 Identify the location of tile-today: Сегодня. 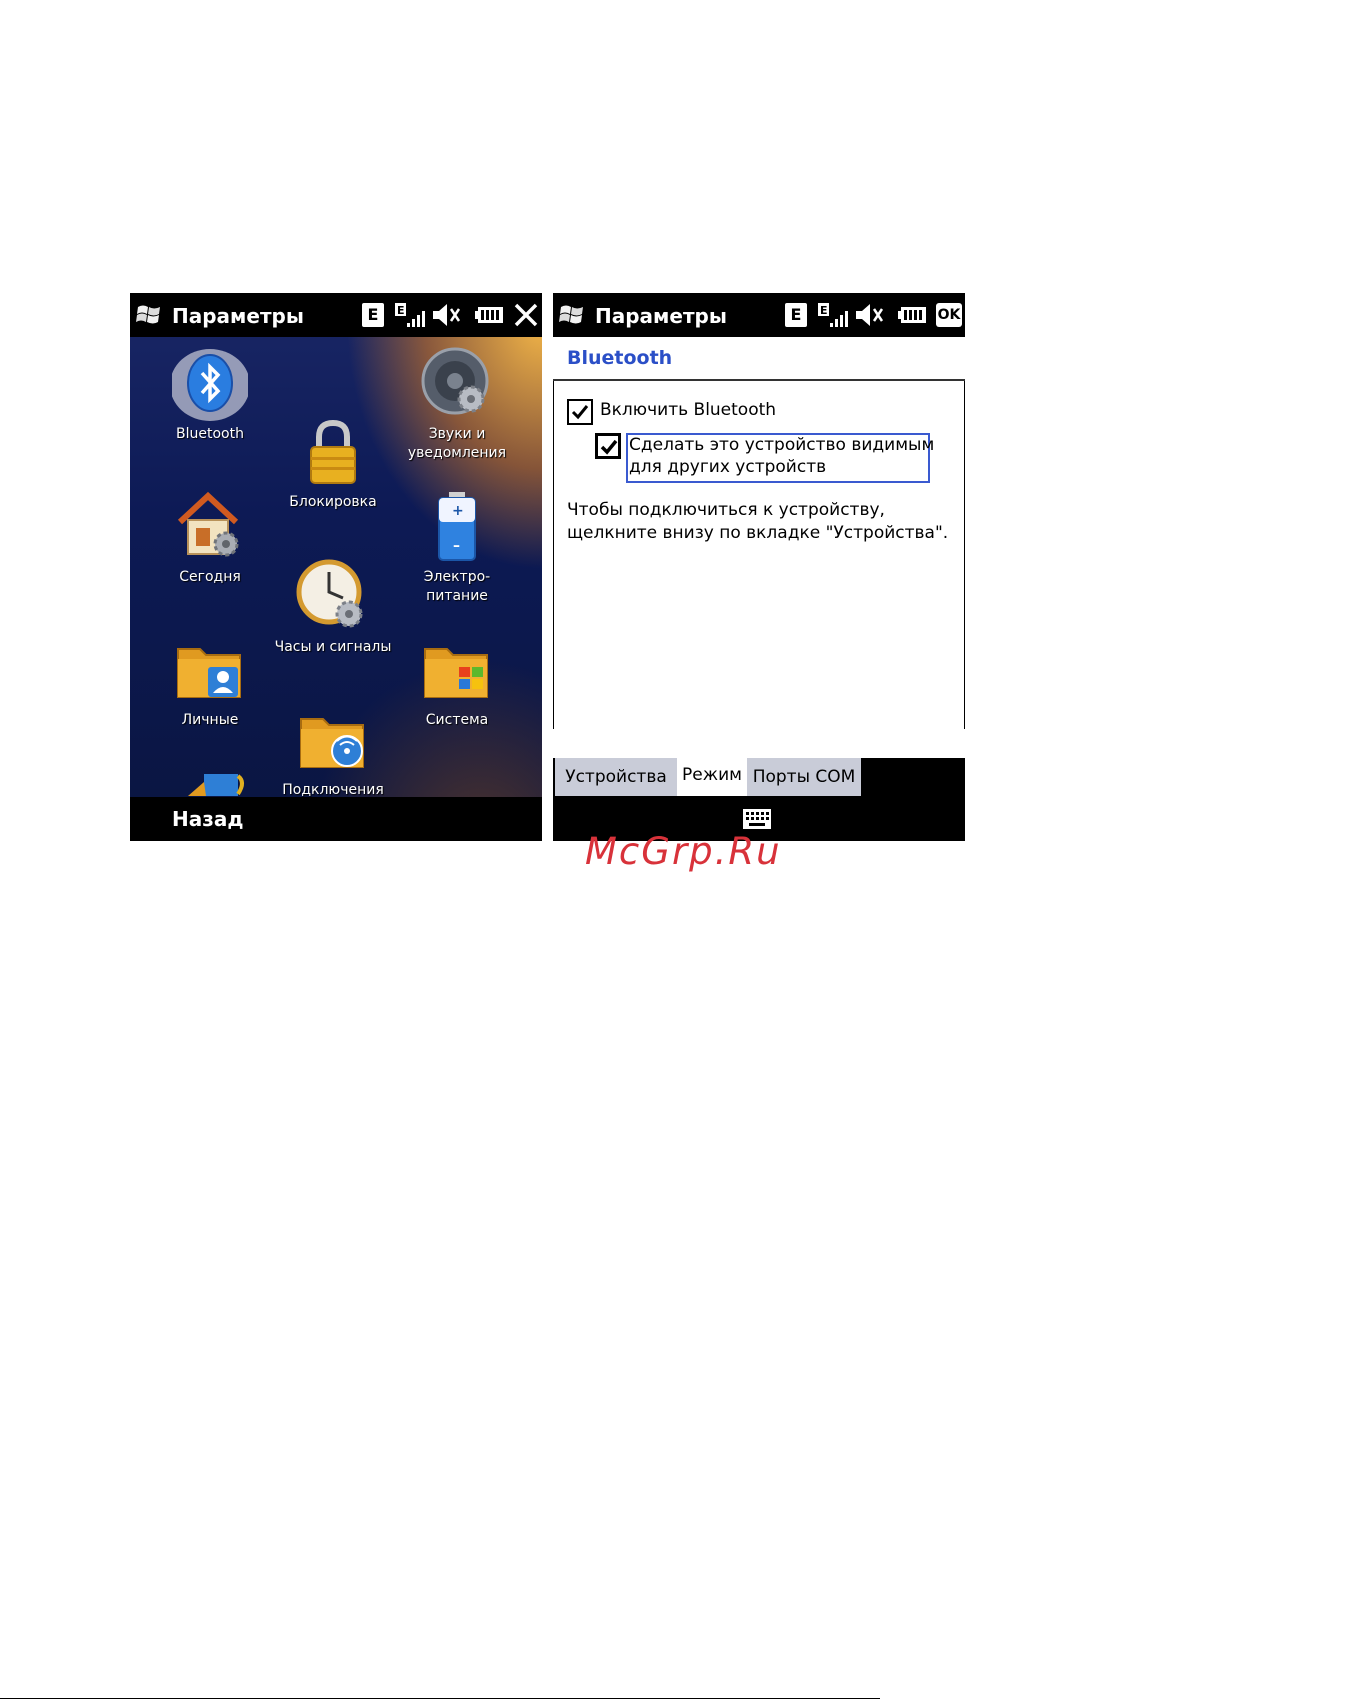
(210, 537).